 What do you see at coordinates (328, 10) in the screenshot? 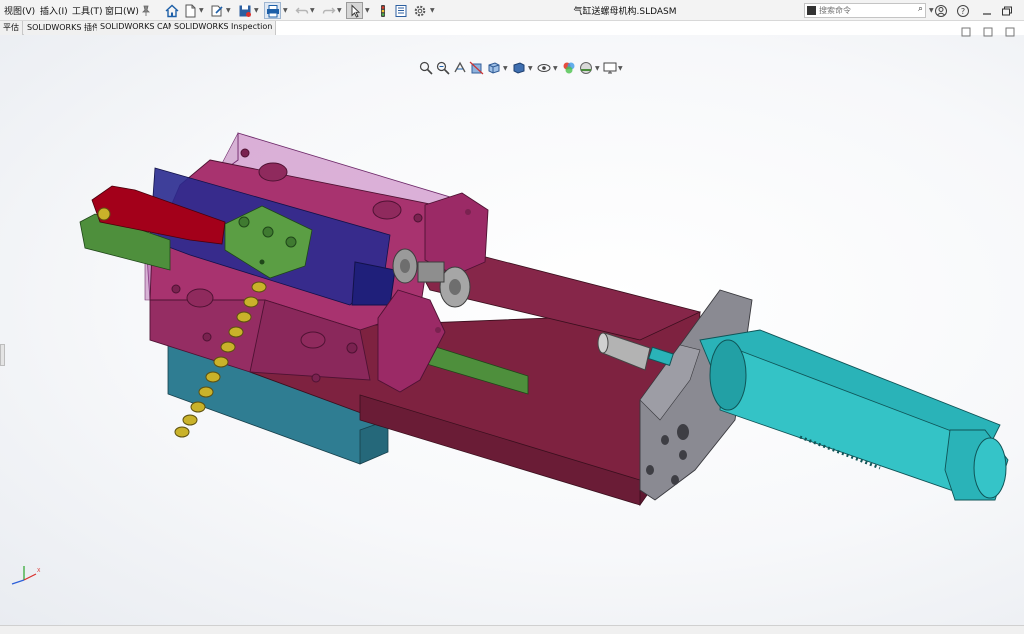
I see `redo-icon` at bounding box center [328, 10].